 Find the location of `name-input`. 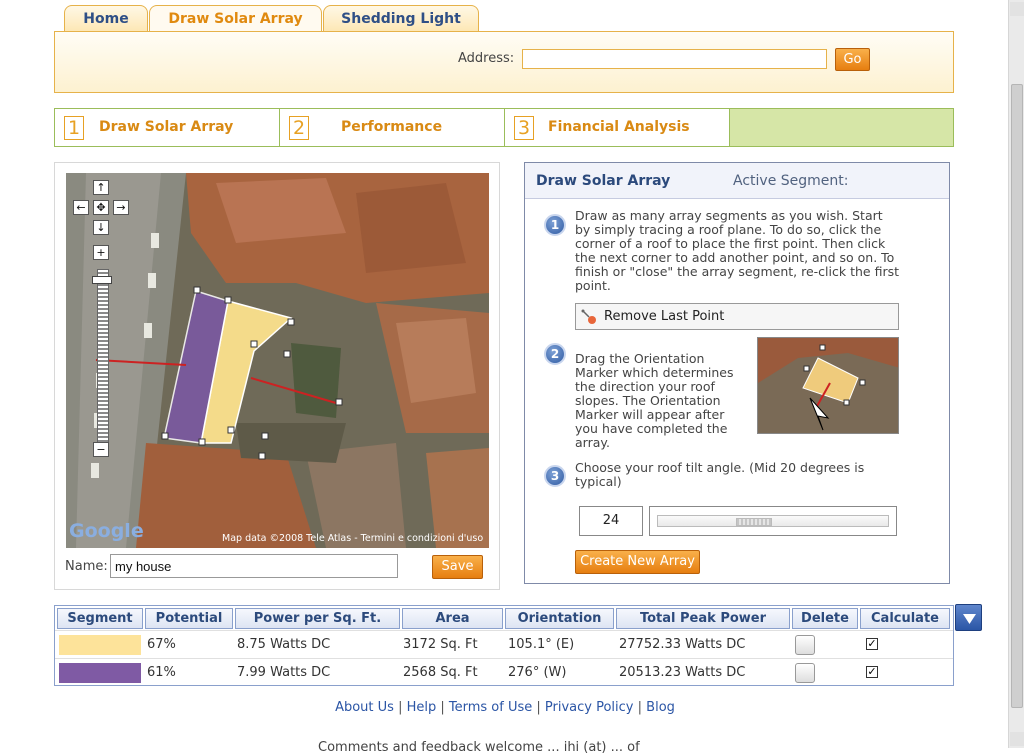

name-input is located at coordinates (254, 566).